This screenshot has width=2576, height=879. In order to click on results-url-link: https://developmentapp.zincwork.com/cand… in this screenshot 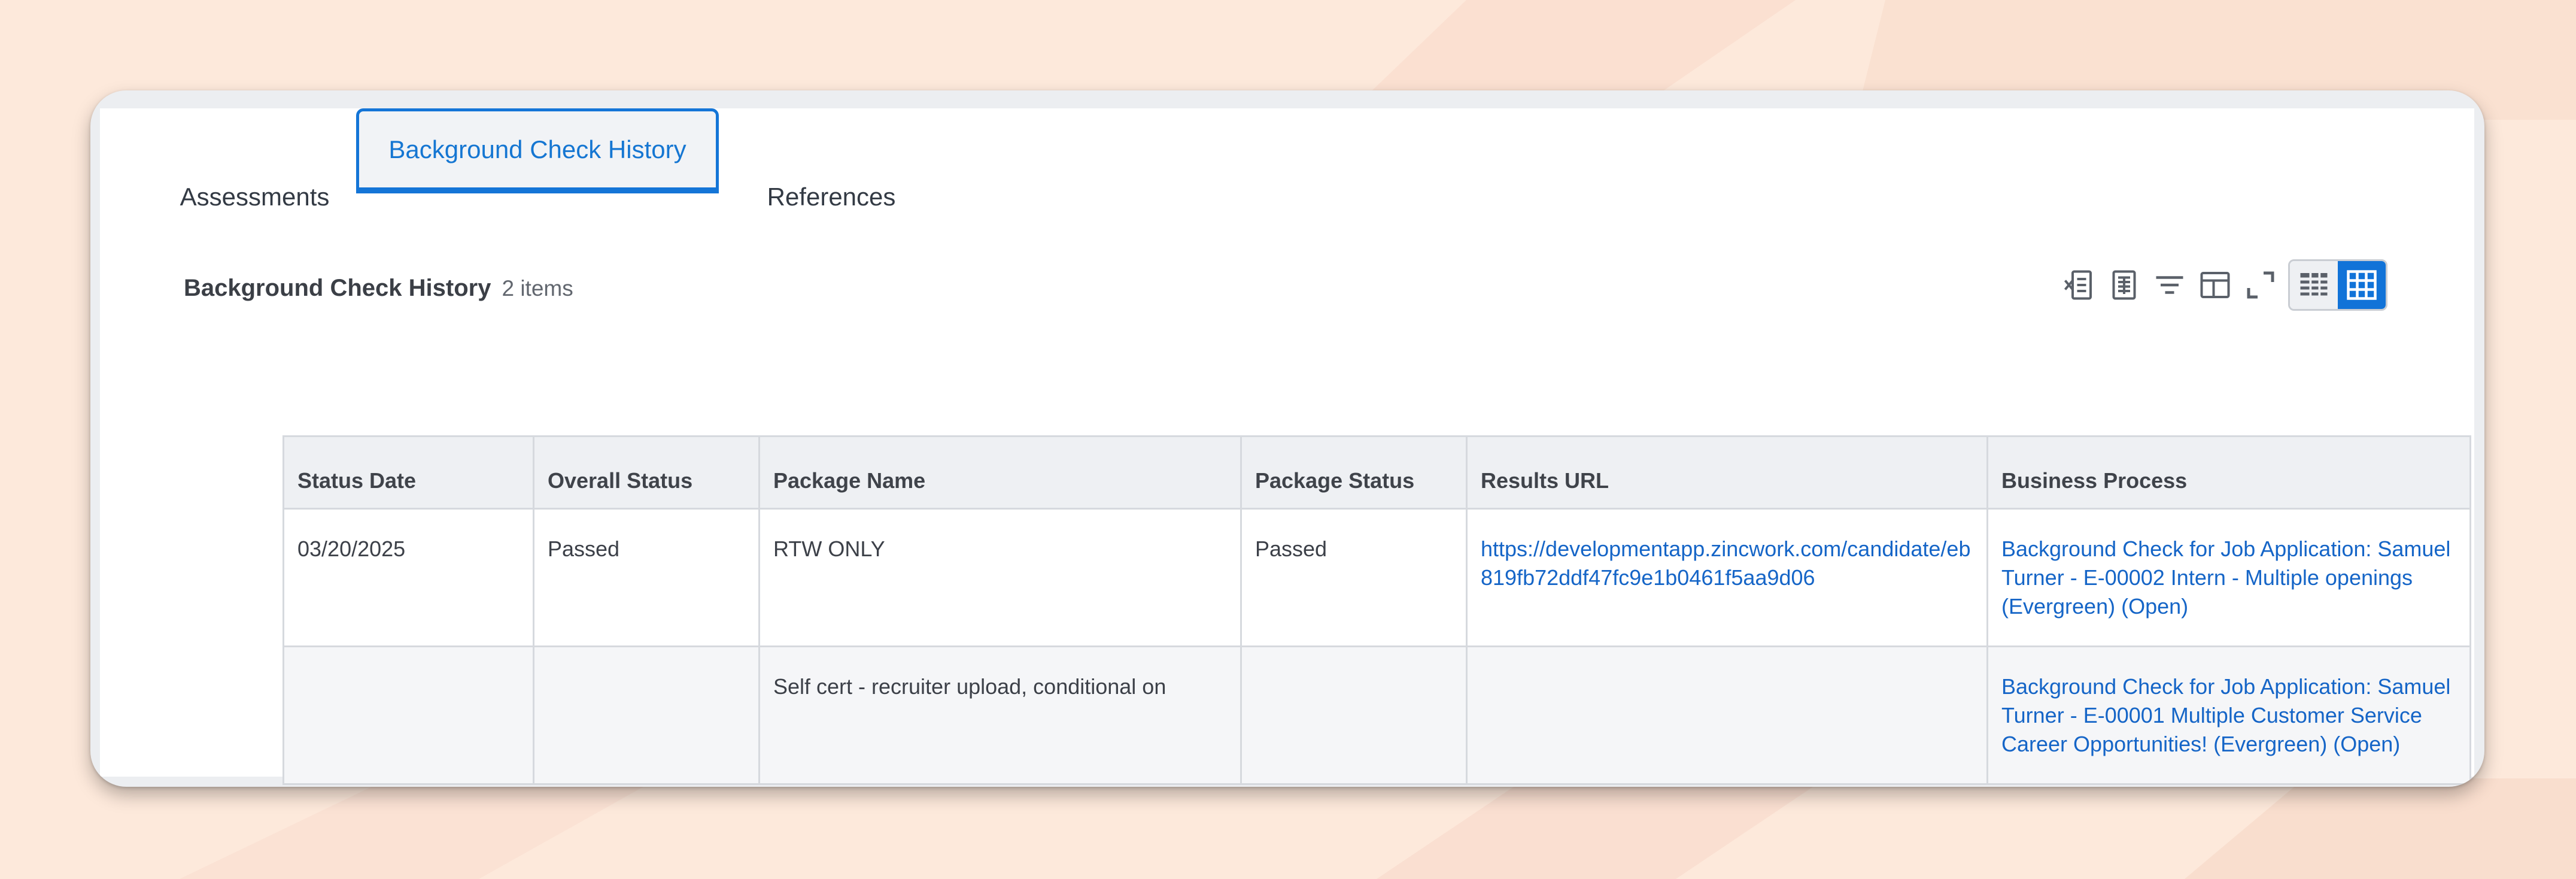, I will do `click(1725, 563)`.